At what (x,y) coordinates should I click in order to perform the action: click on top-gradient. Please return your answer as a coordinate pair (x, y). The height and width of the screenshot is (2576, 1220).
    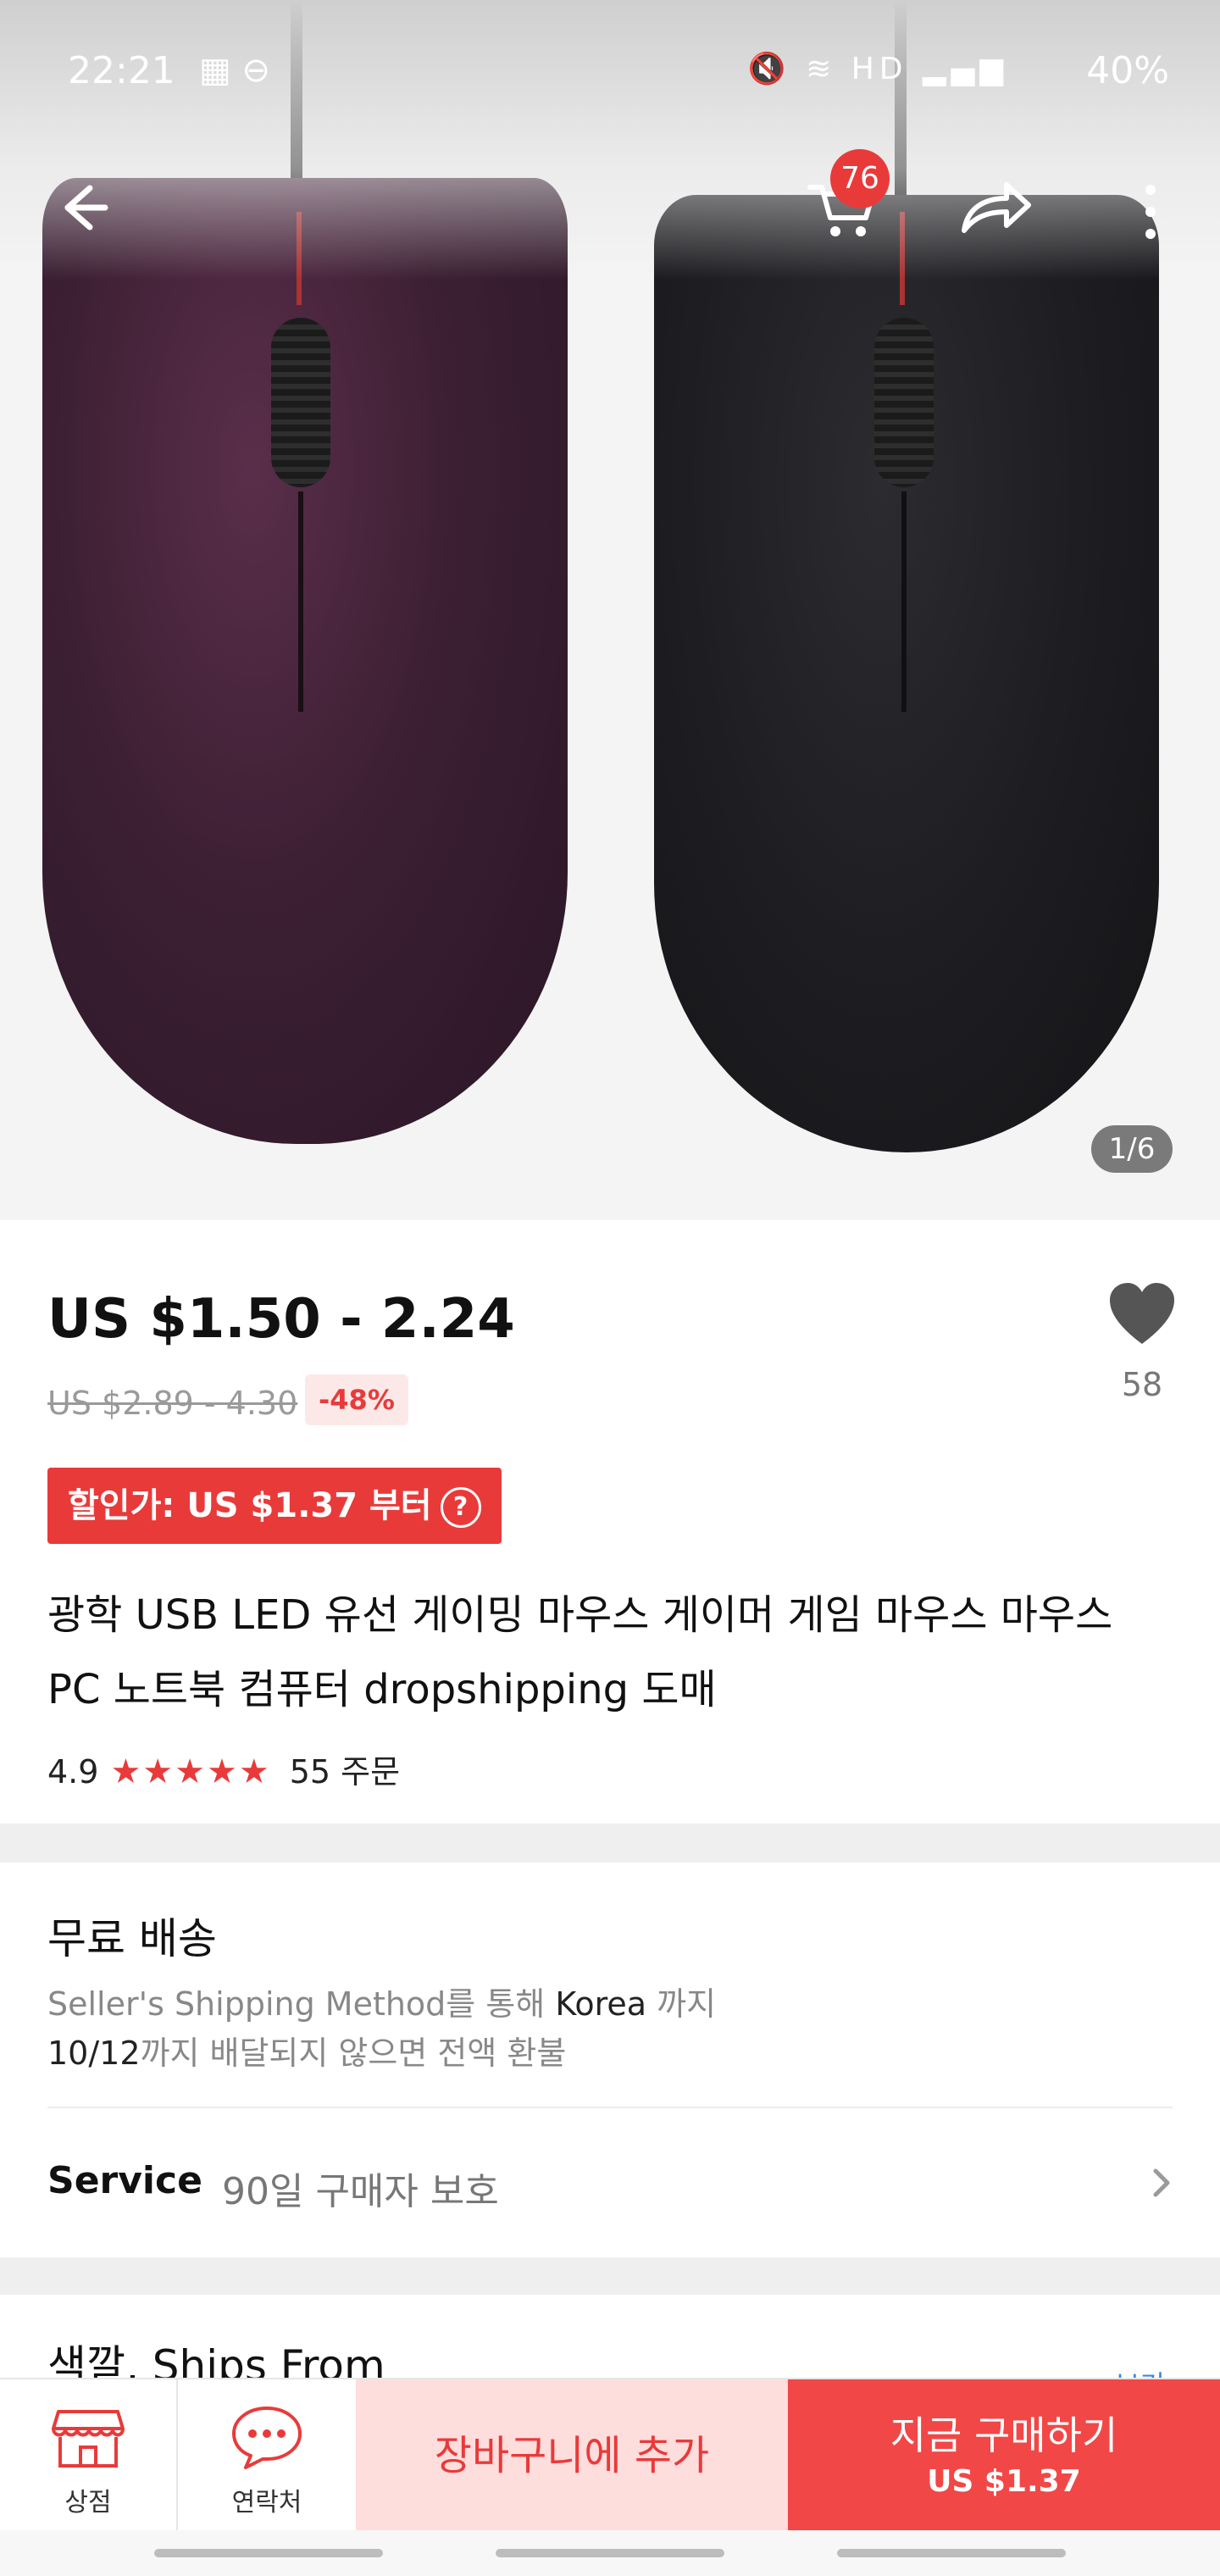
    Looking at the image, I should click on (610, 140).